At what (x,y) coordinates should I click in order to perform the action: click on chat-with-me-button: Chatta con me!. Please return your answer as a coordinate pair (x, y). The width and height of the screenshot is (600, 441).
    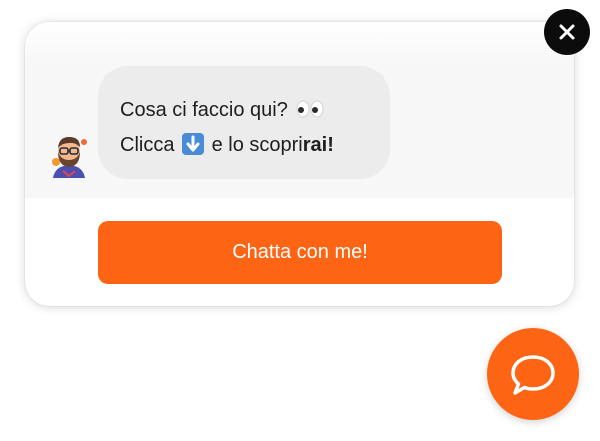
    Looking at the image, I should click on (300, 252).